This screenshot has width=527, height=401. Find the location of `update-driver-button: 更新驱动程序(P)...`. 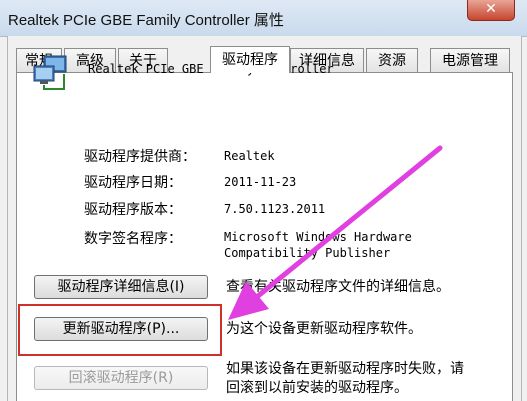

update-driver-button: 更新驱动程序(P)... is located at coordinates (121, 329).